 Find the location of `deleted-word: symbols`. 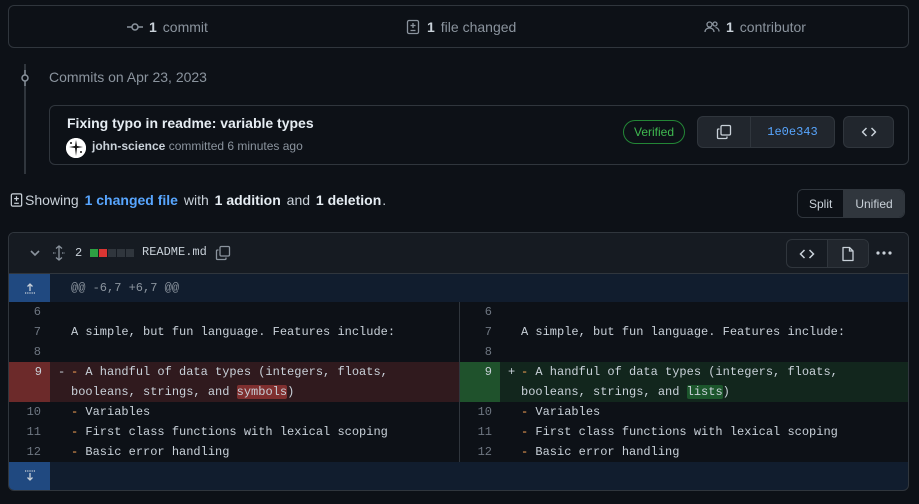

deleted-word: symbols is located at coordinates (262, 392).